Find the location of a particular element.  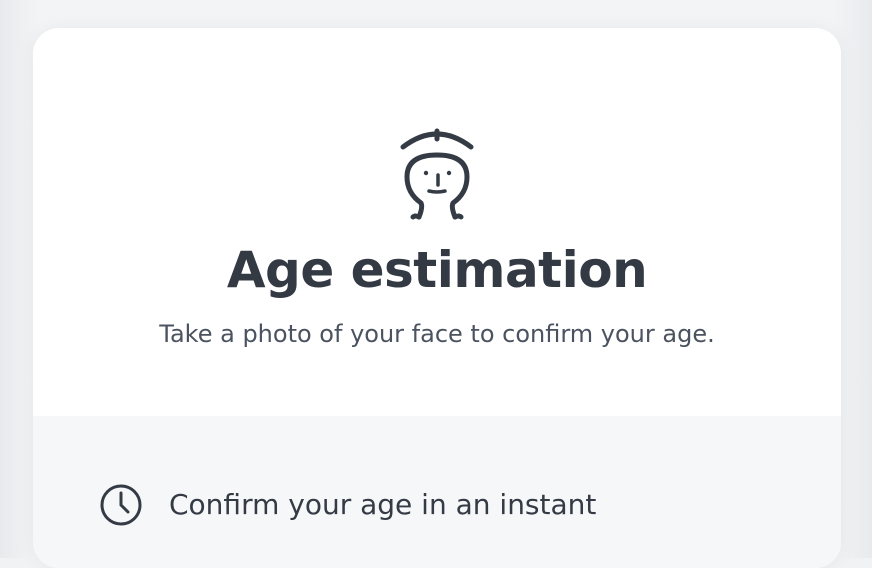

feature-item-instant: Confirm your age in an instant is located at coordinates (347, 505).